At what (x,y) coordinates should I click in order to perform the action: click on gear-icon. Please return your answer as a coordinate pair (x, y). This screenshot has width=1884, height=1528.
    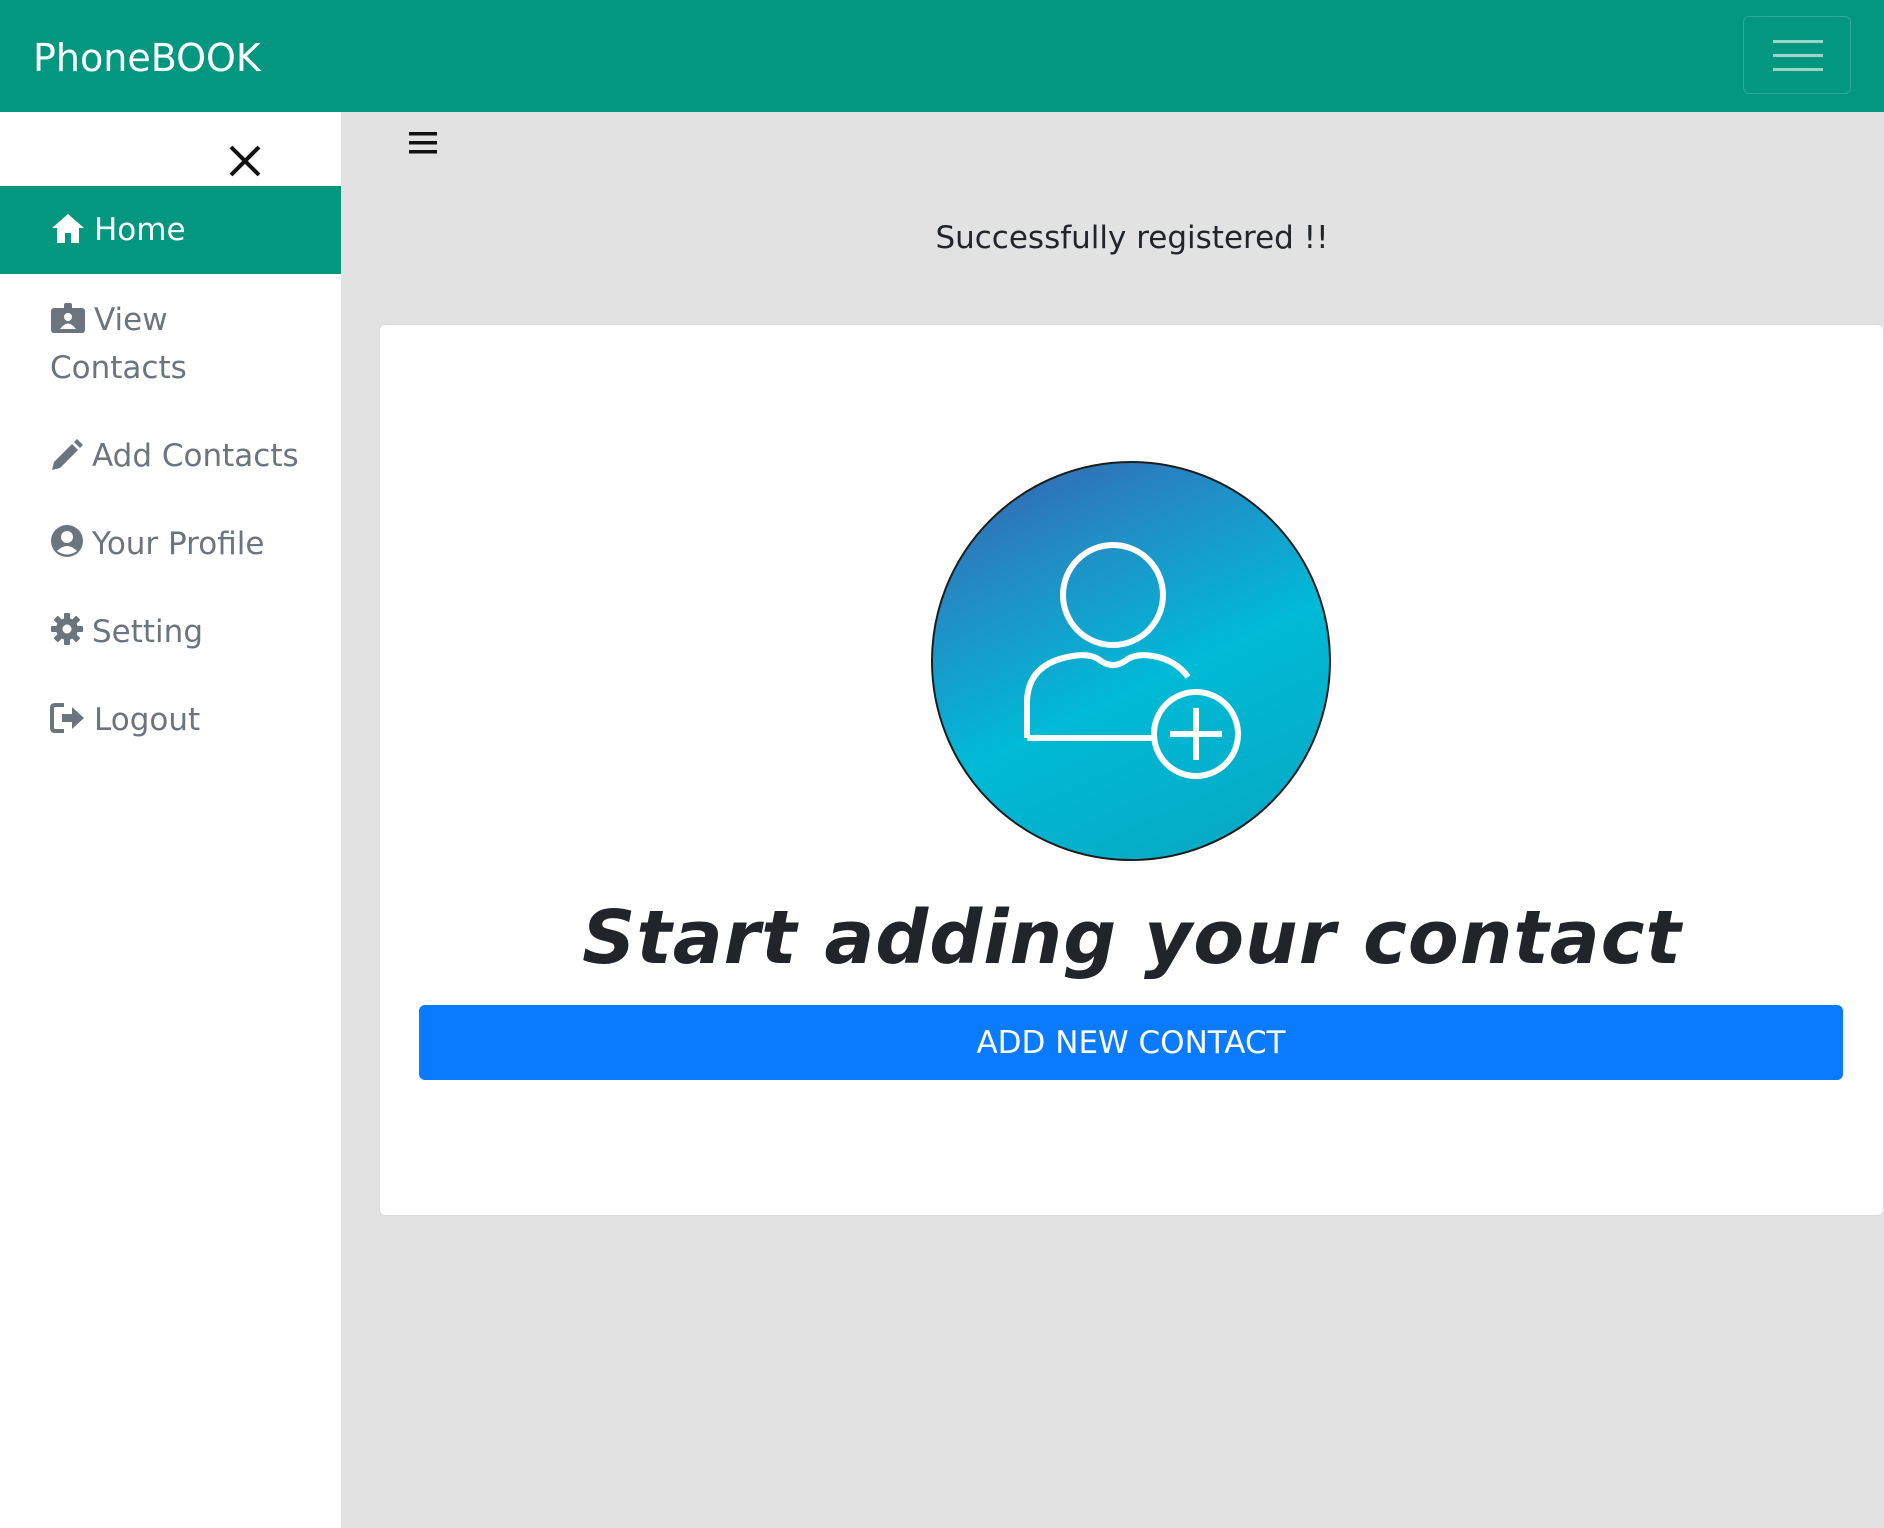
    Looking at the image, I should click on (67, 629).